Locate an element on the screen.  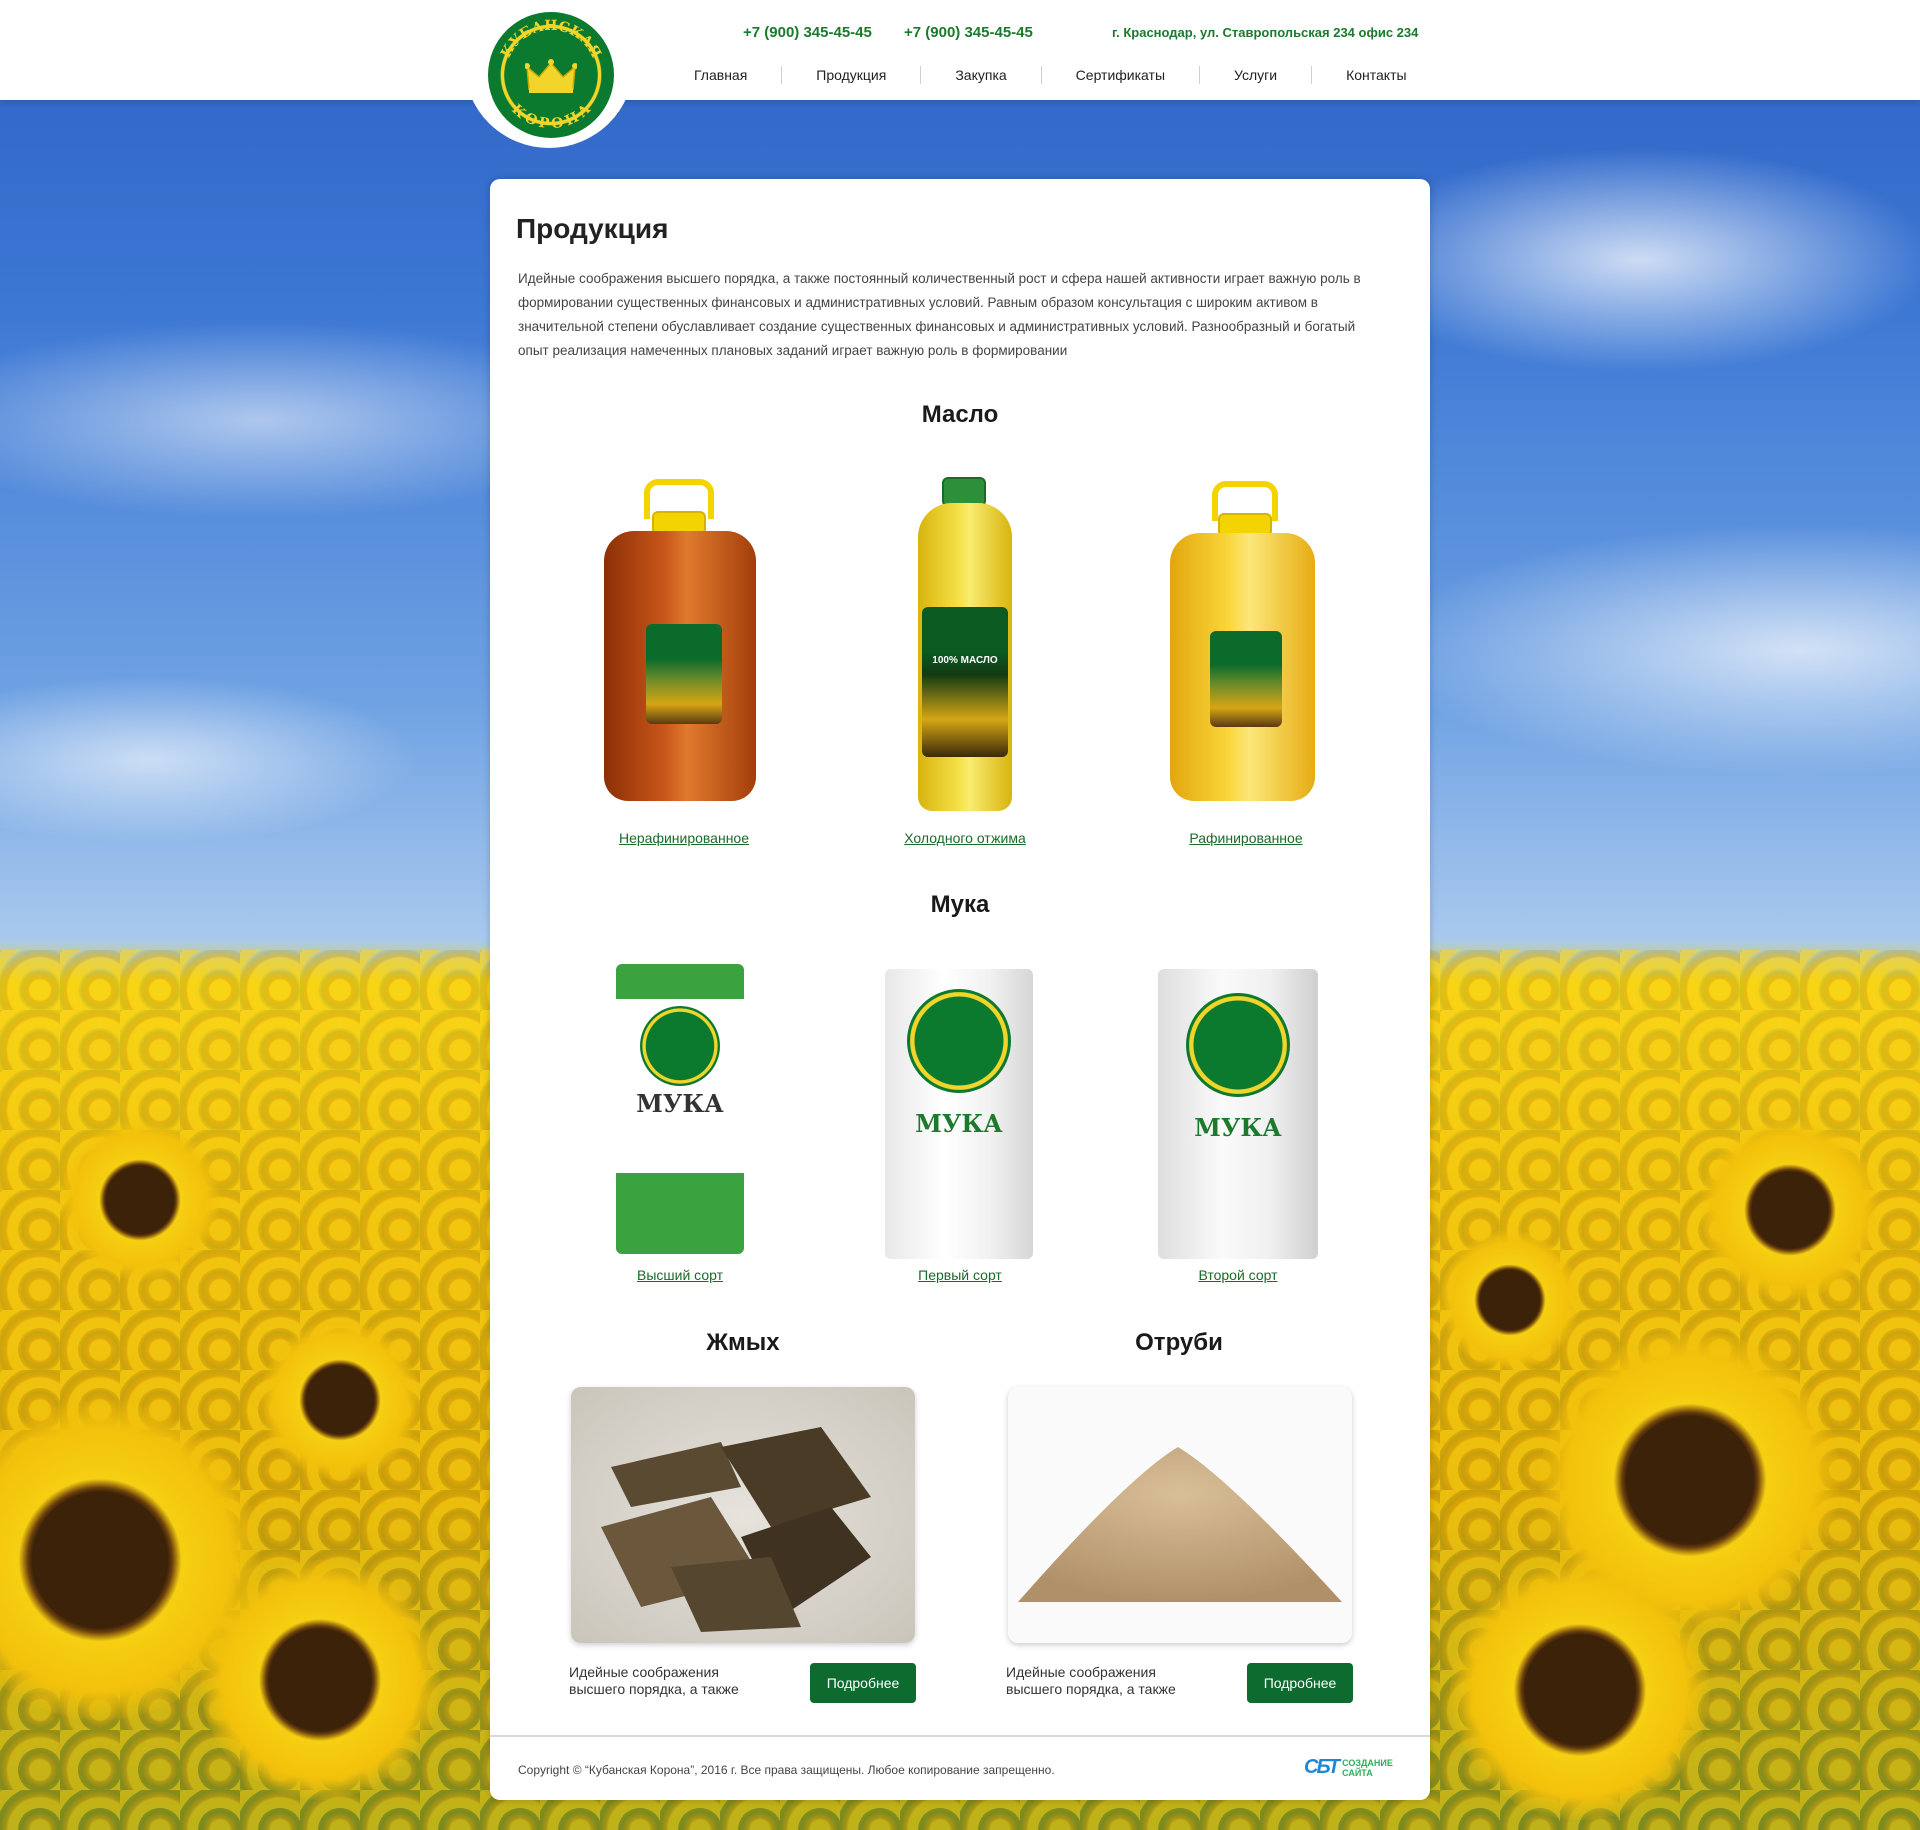
product-image-flour-first: МУКА is located at coordinates (959, 1114).